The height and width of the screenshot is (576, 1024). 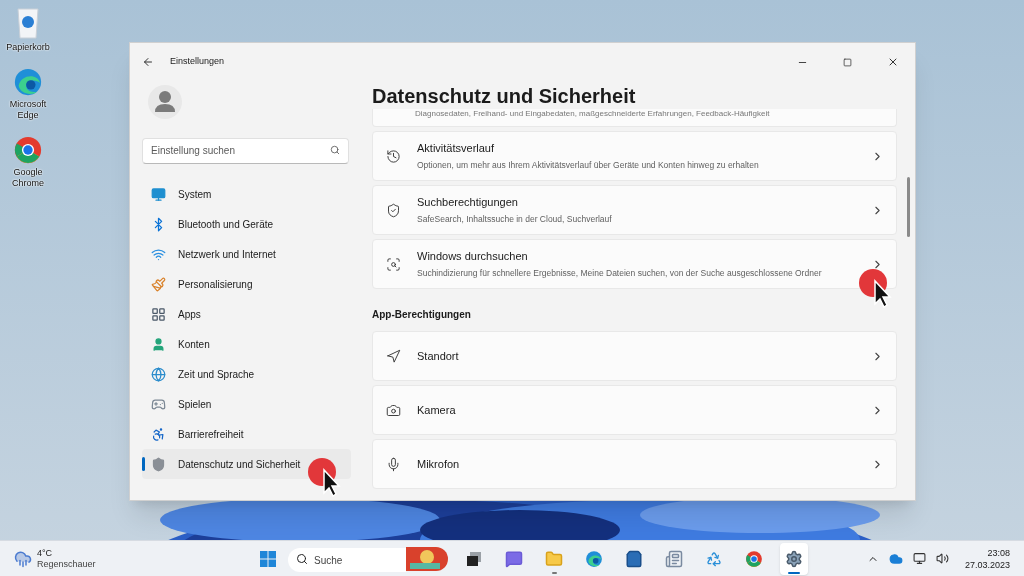 What do you see at coordinates (28, 110) in the screenshot?
I see `desktop-icon-label: Microsoft Edge` at bounding box center [28, 110].